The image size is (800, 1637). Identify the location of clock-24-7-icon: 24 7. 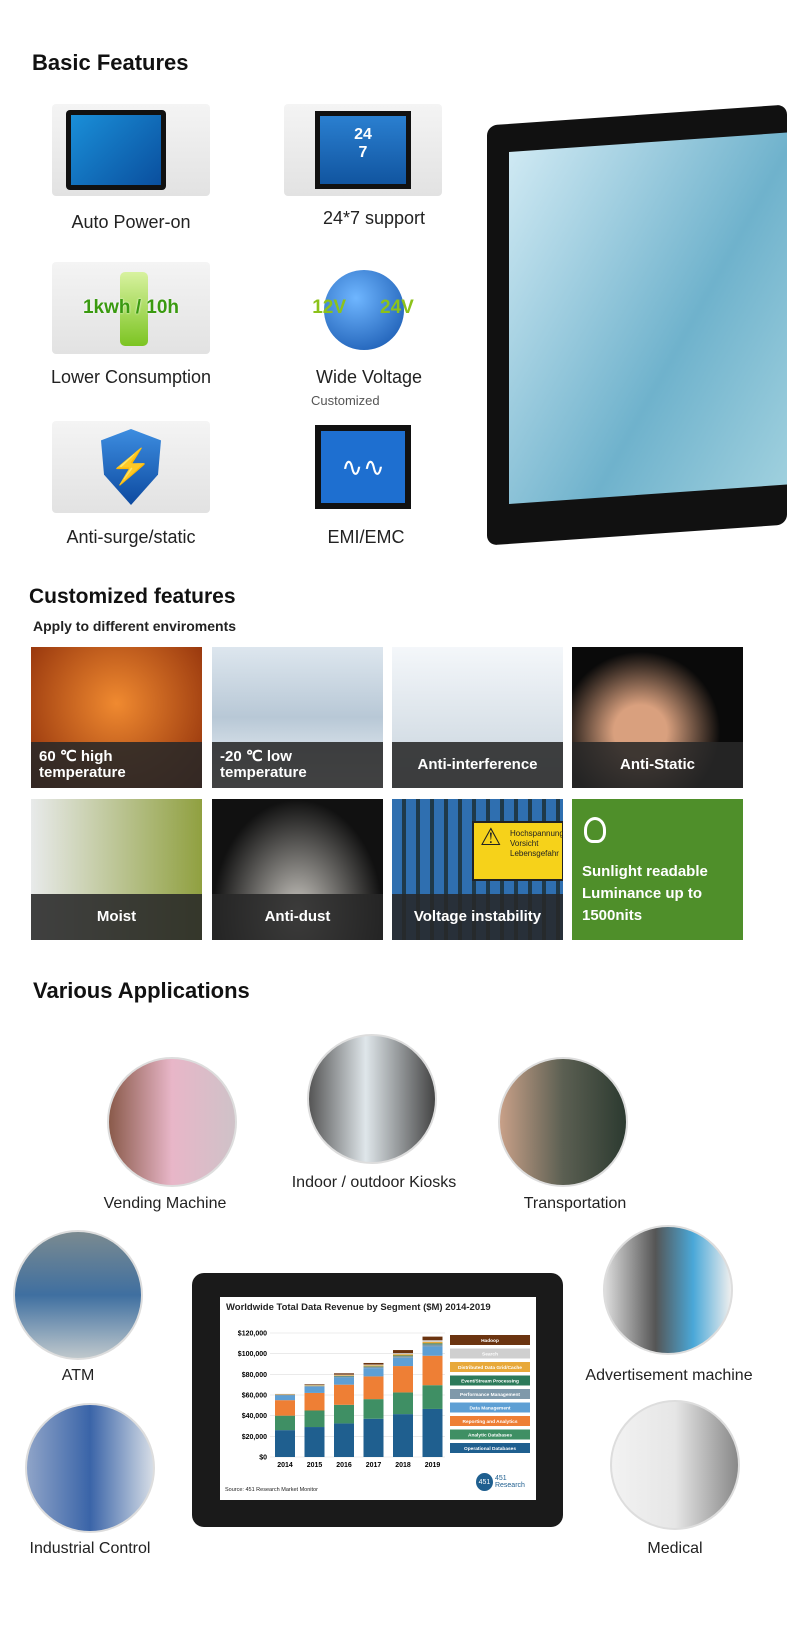
(363, 150).